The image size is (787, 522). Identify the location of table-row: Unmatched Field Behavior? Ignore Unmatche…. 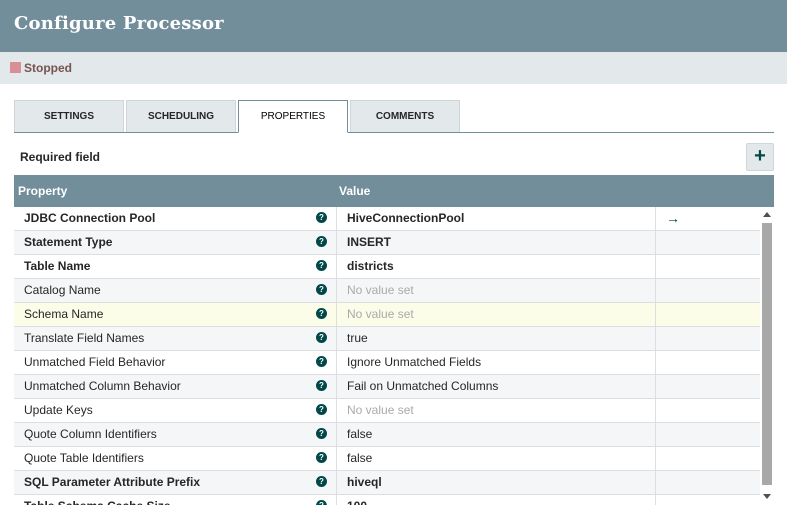
(387, 363).